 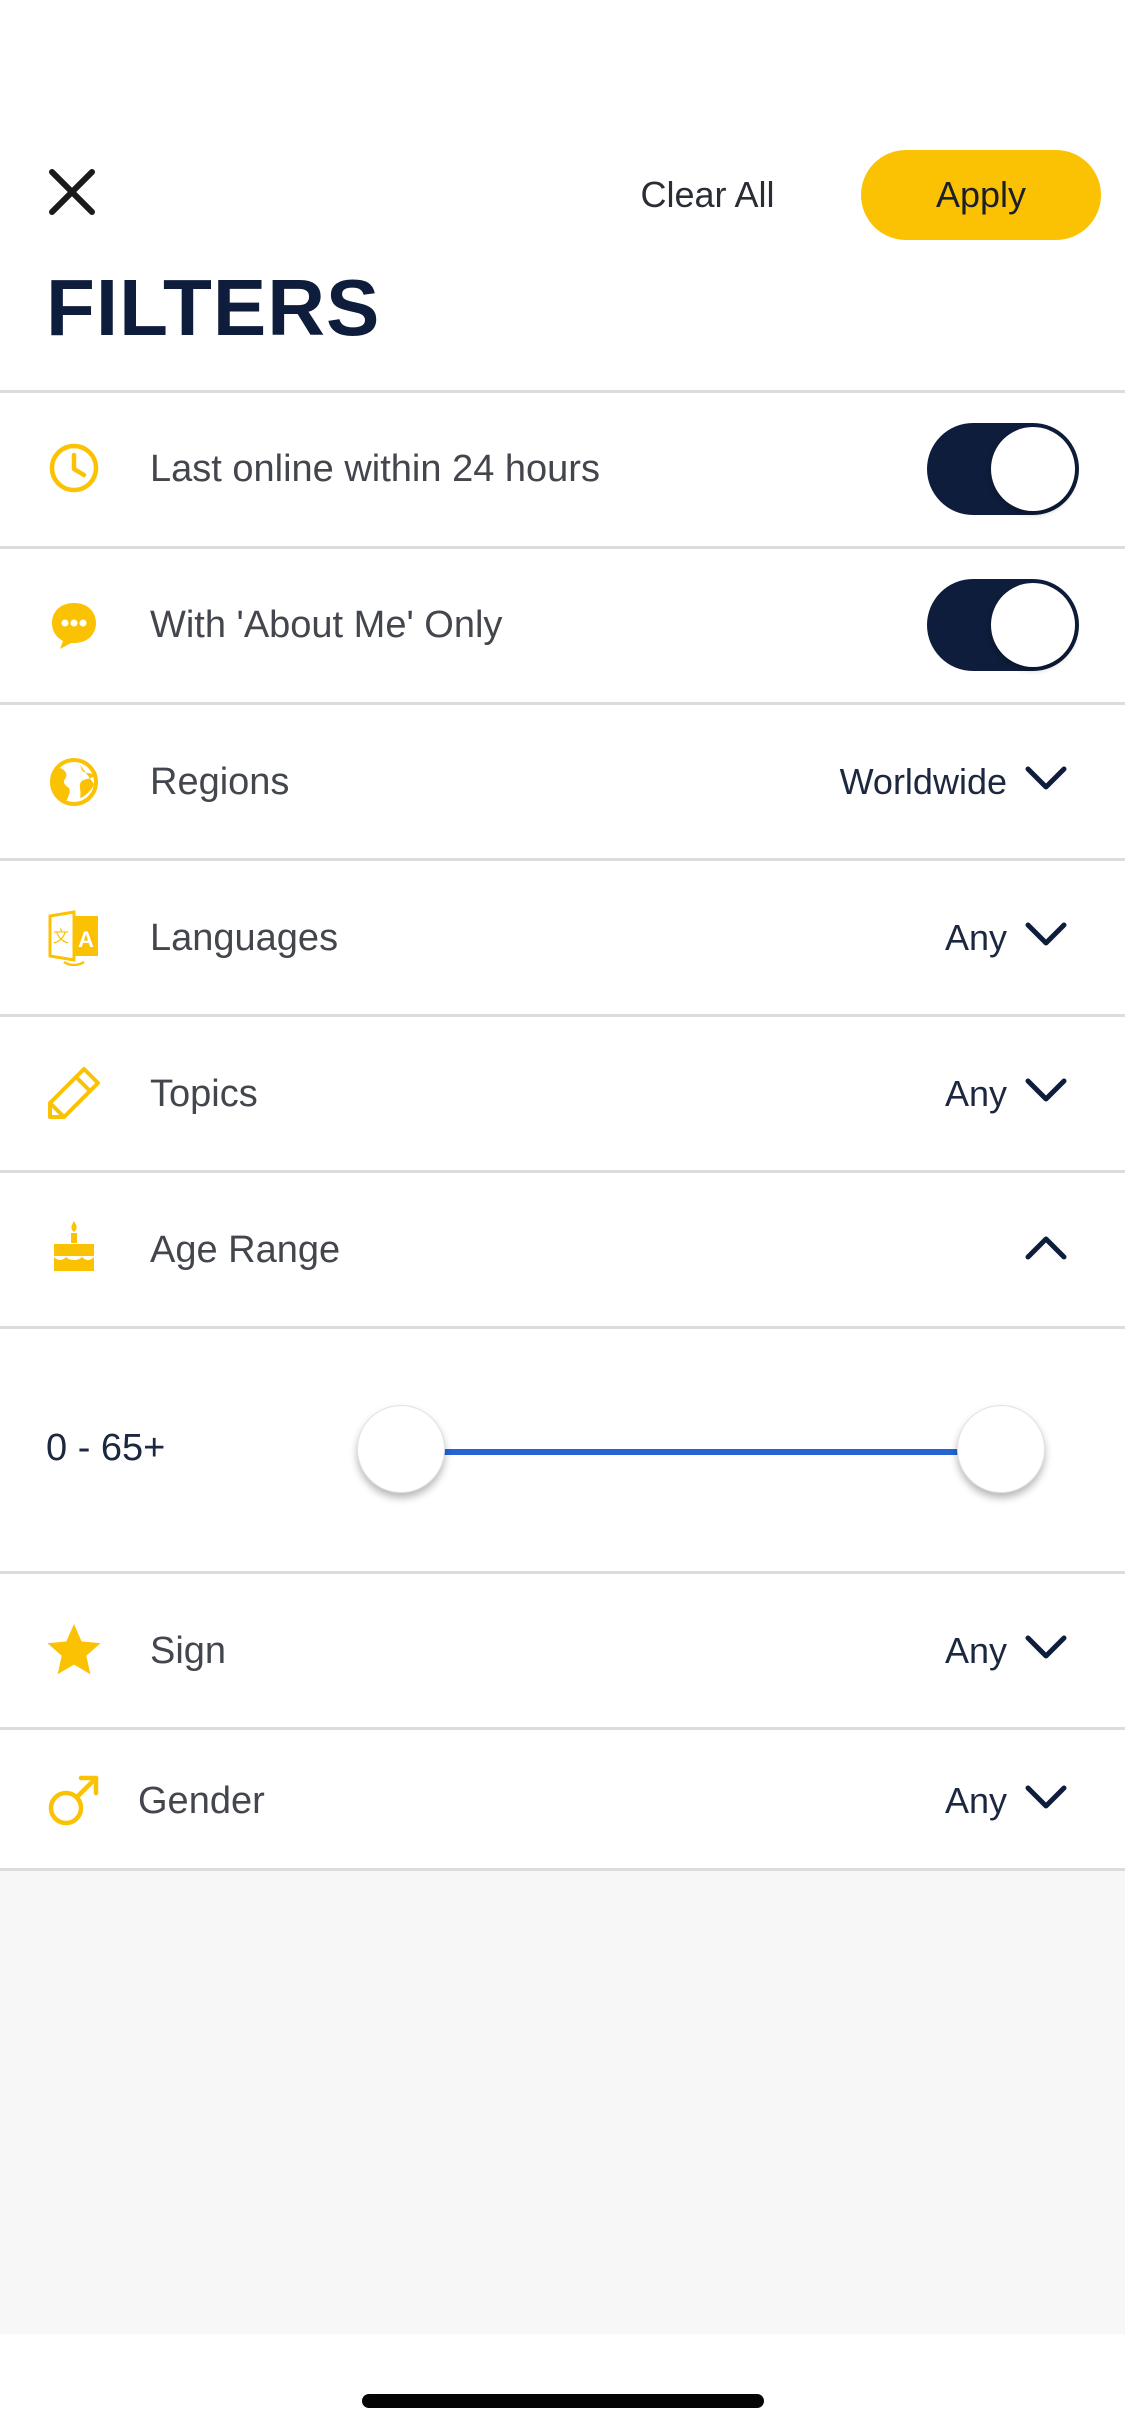 What do you see at coordinates (74, 782) in the screenshot?
I see `globe-icon` at bounding box center [74, 782].